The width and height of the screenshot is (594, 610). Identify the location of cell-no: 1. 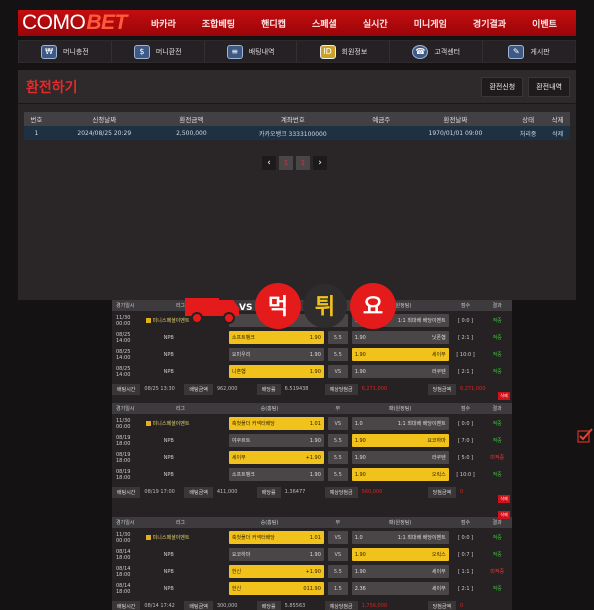
(36, 133).